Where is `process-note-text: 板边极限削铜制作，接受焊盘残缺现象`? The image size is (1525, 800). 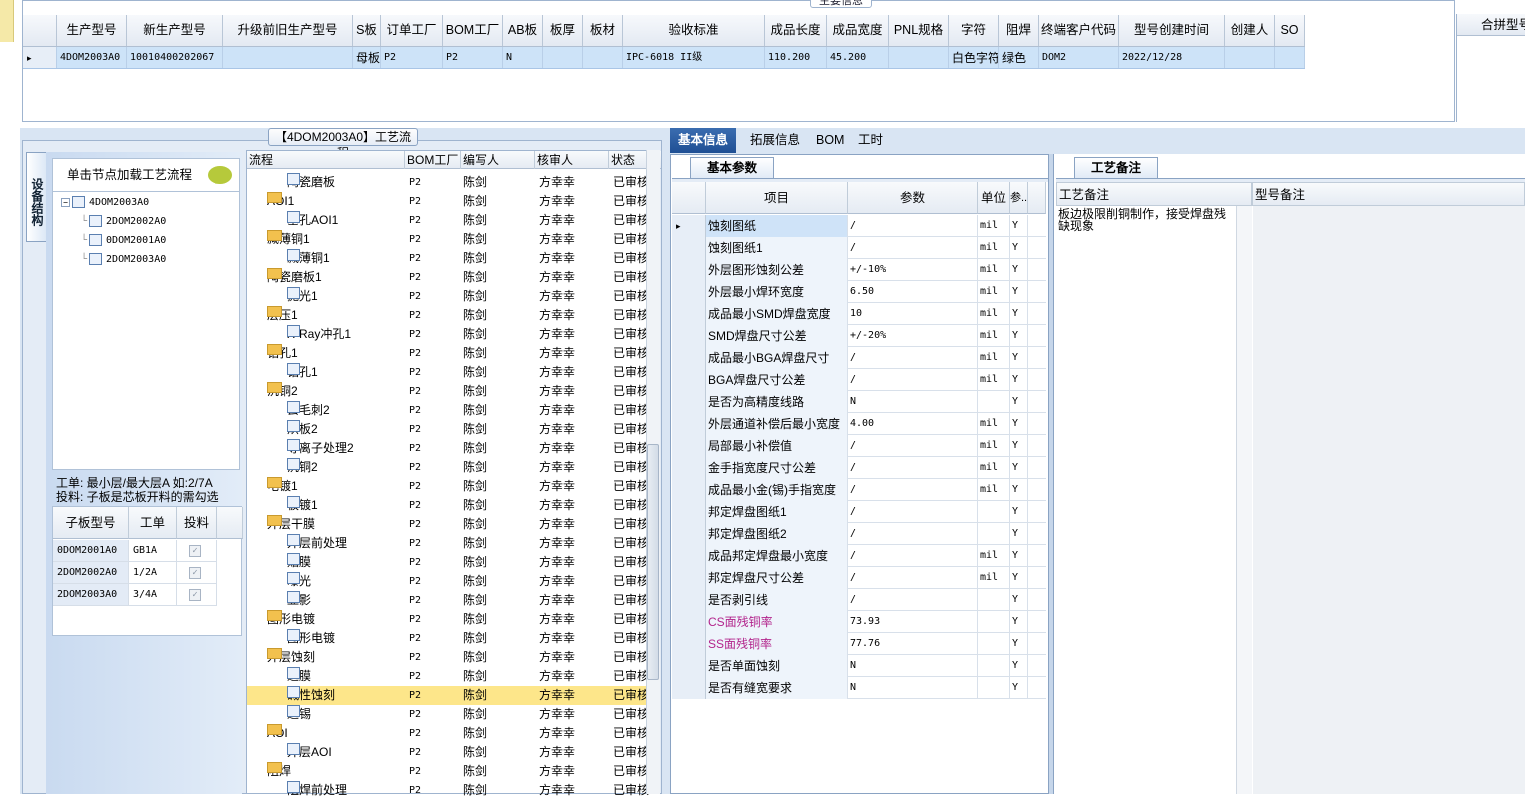
process-note-text: 板边极限削铜制作，接受焊盘残缺现象 is located at coordinates (1146, 220).